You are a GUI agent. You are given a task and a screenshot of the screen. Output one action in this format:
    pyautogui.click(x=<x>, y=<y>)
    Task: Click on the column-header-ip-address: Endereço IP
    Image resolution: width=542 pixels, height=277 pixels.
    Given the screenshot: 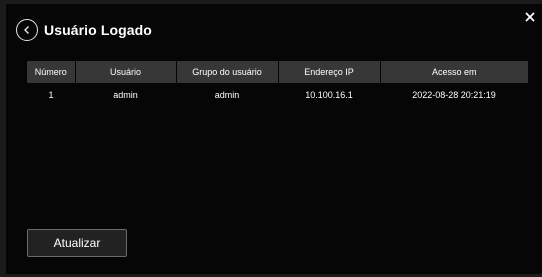 What is the action you would take?
    pyautogui.click(x=329, y=72)
    